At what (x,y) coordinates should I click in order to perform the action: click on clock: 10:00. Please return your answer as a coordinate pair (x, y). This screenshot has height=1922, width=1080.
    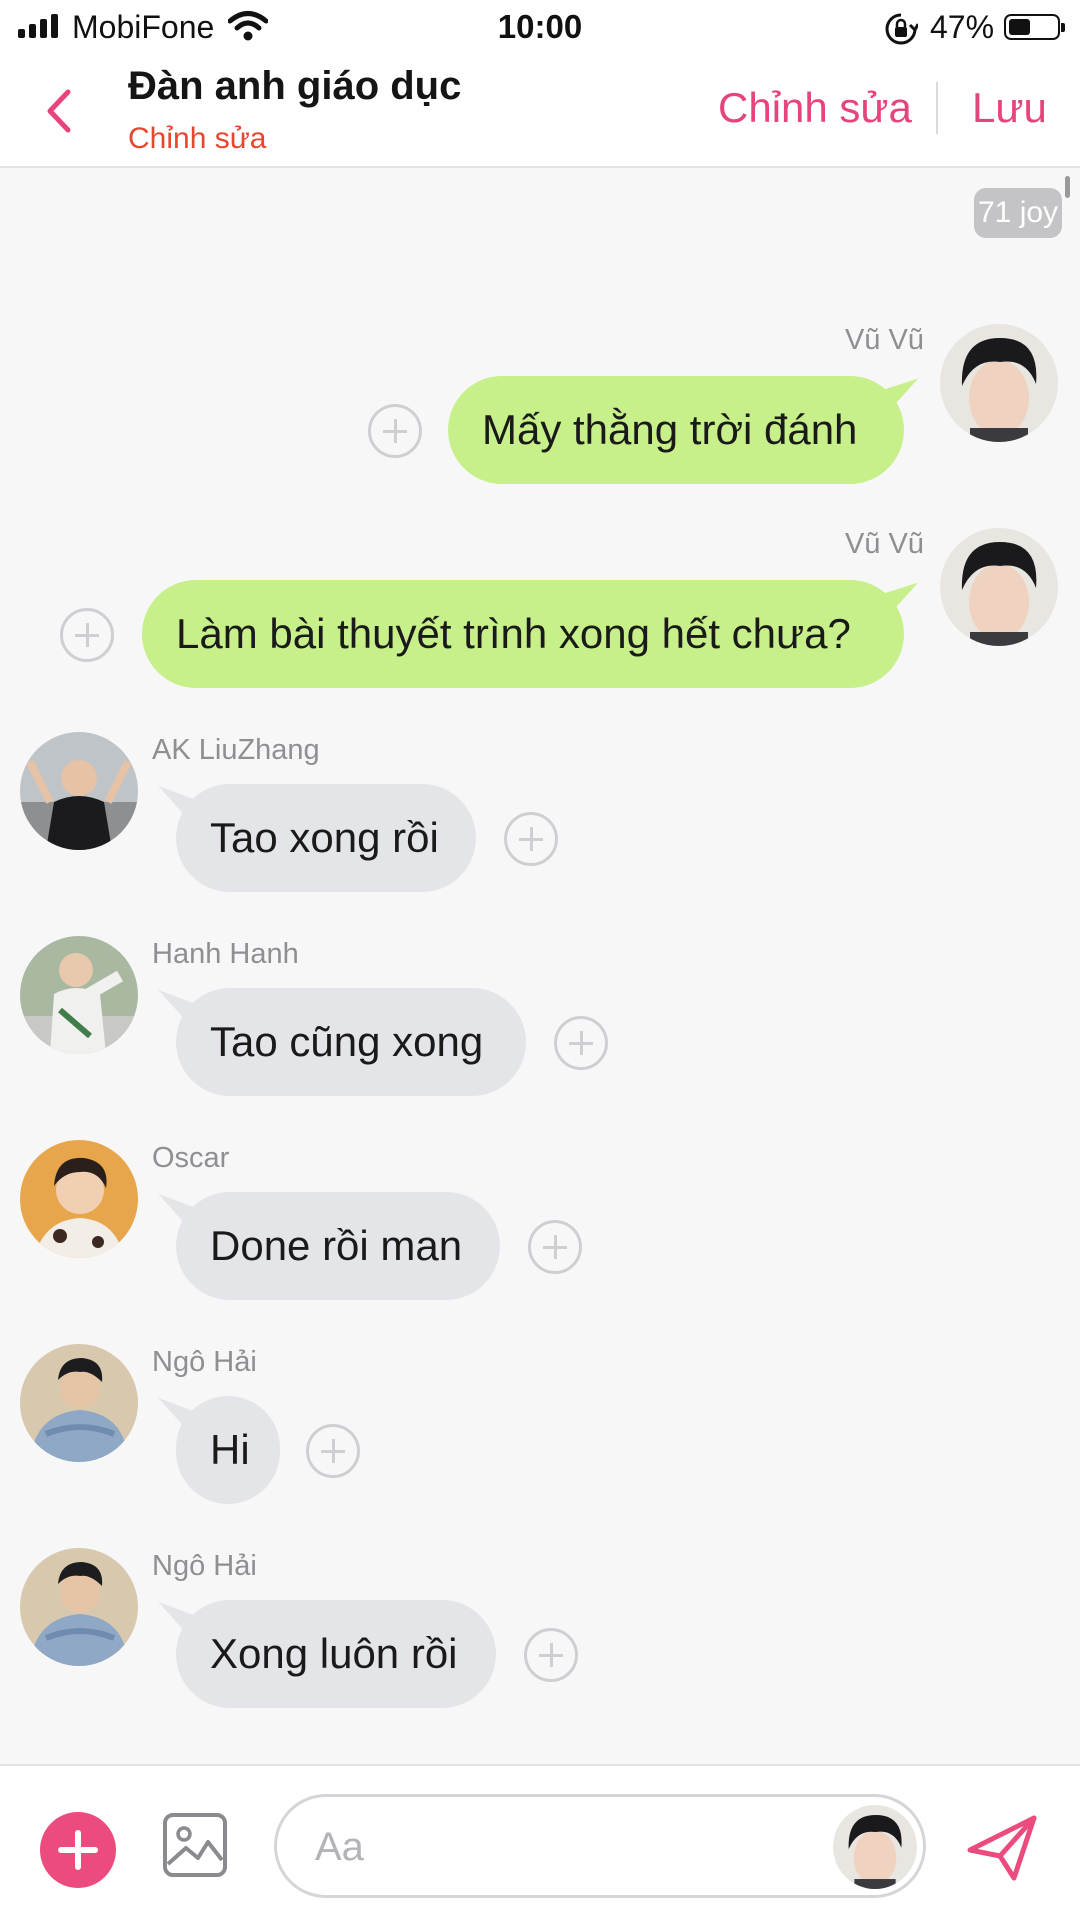
    Looking at the image, I should click on (540, 26).